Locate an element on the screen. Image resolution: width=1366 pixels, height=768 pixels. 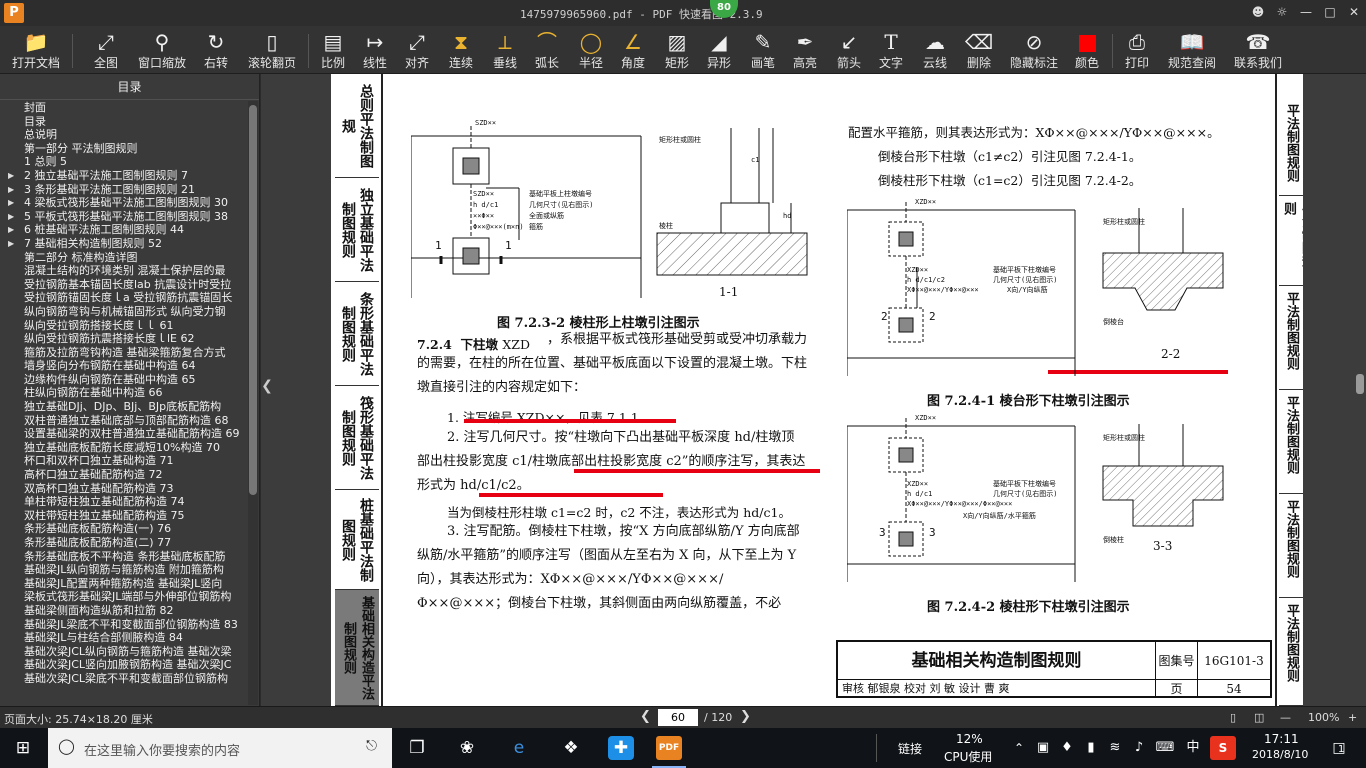
toc-item: 条形基础底板配筋构造(一) 76 is located at coordinates (124, 529).